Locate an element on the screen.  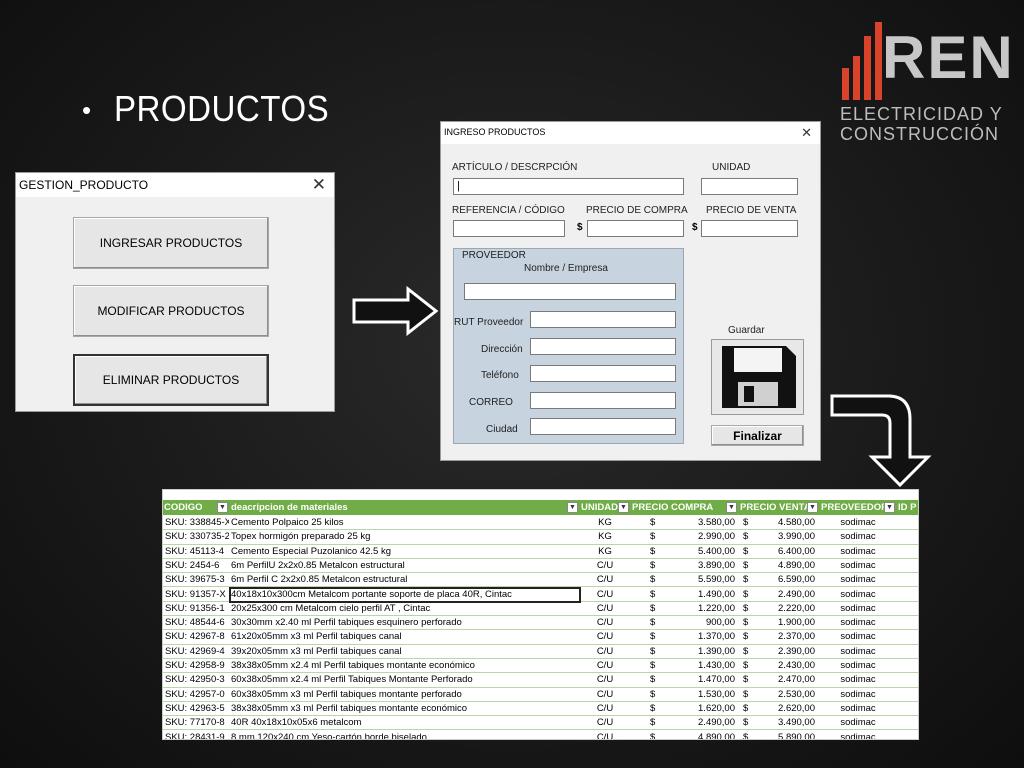
nombre-input is located at coordinates (570, 291).